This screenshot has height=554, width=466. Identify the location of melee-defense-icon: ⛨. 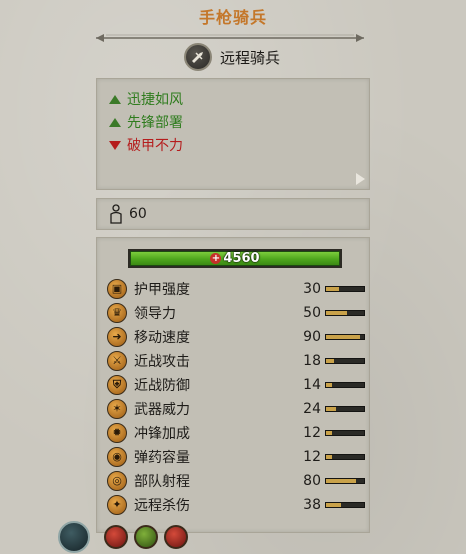
(117, 384).